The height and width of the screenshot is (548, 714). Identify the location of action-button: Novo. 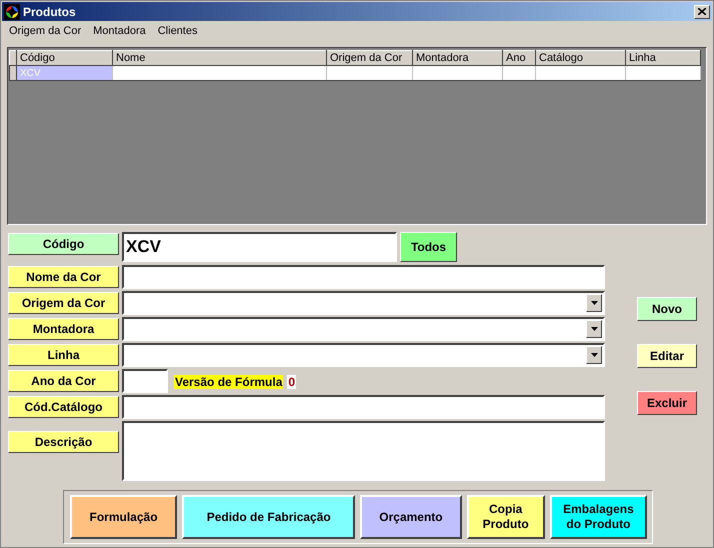
(667, 309).